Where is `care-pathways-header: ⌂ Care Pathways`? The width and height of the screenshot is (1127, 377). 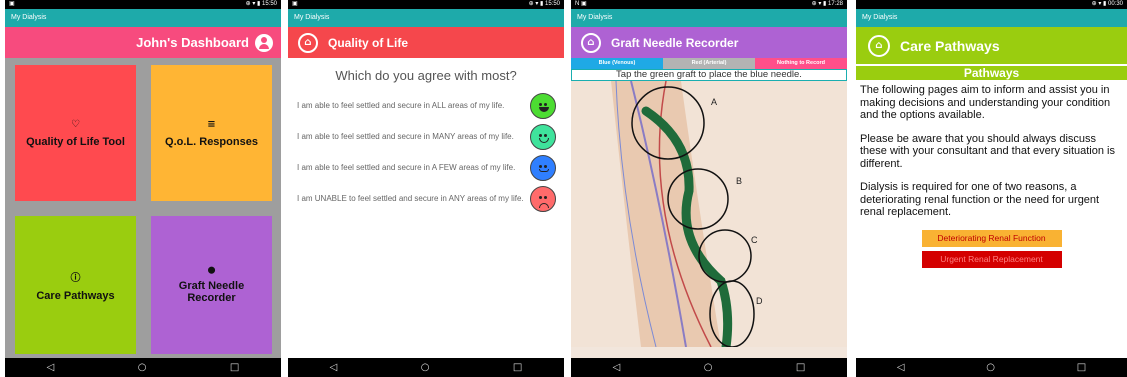 care-pathways-header: ⌂ Care Pathways is located at coordinates (991, 45).